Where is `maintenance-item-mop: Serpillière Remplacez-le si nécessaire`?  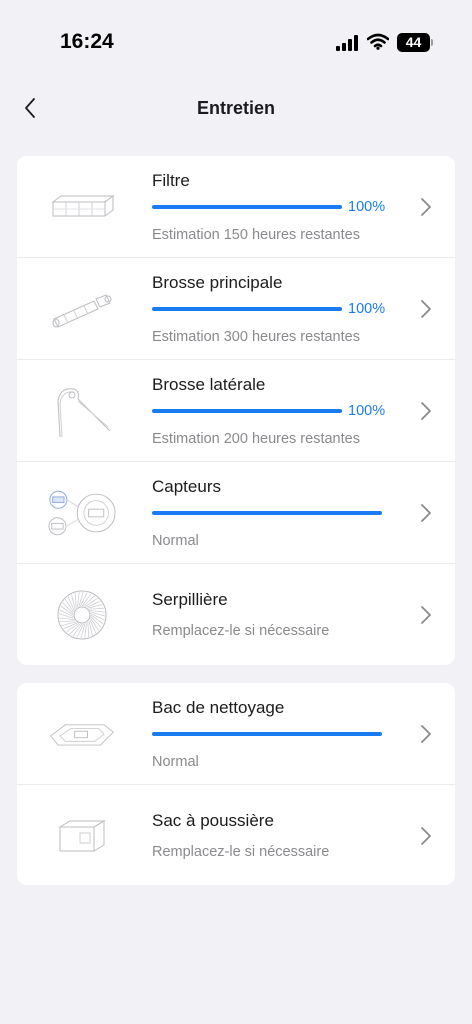
maintenance-item-mop: Serpillière Remplacez-le si nécessaire is located at coordinates (236, 614).